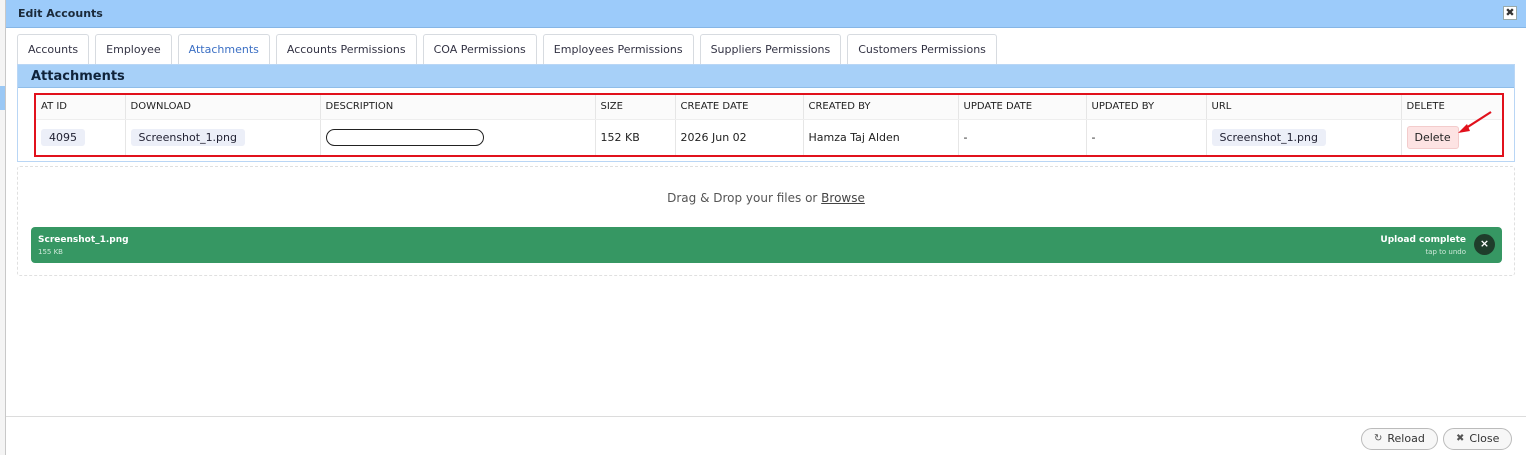  Describe the element at coordinates (458, 107) in the screenshot. I see `col-header-description: DESCRIPTION` at that location.